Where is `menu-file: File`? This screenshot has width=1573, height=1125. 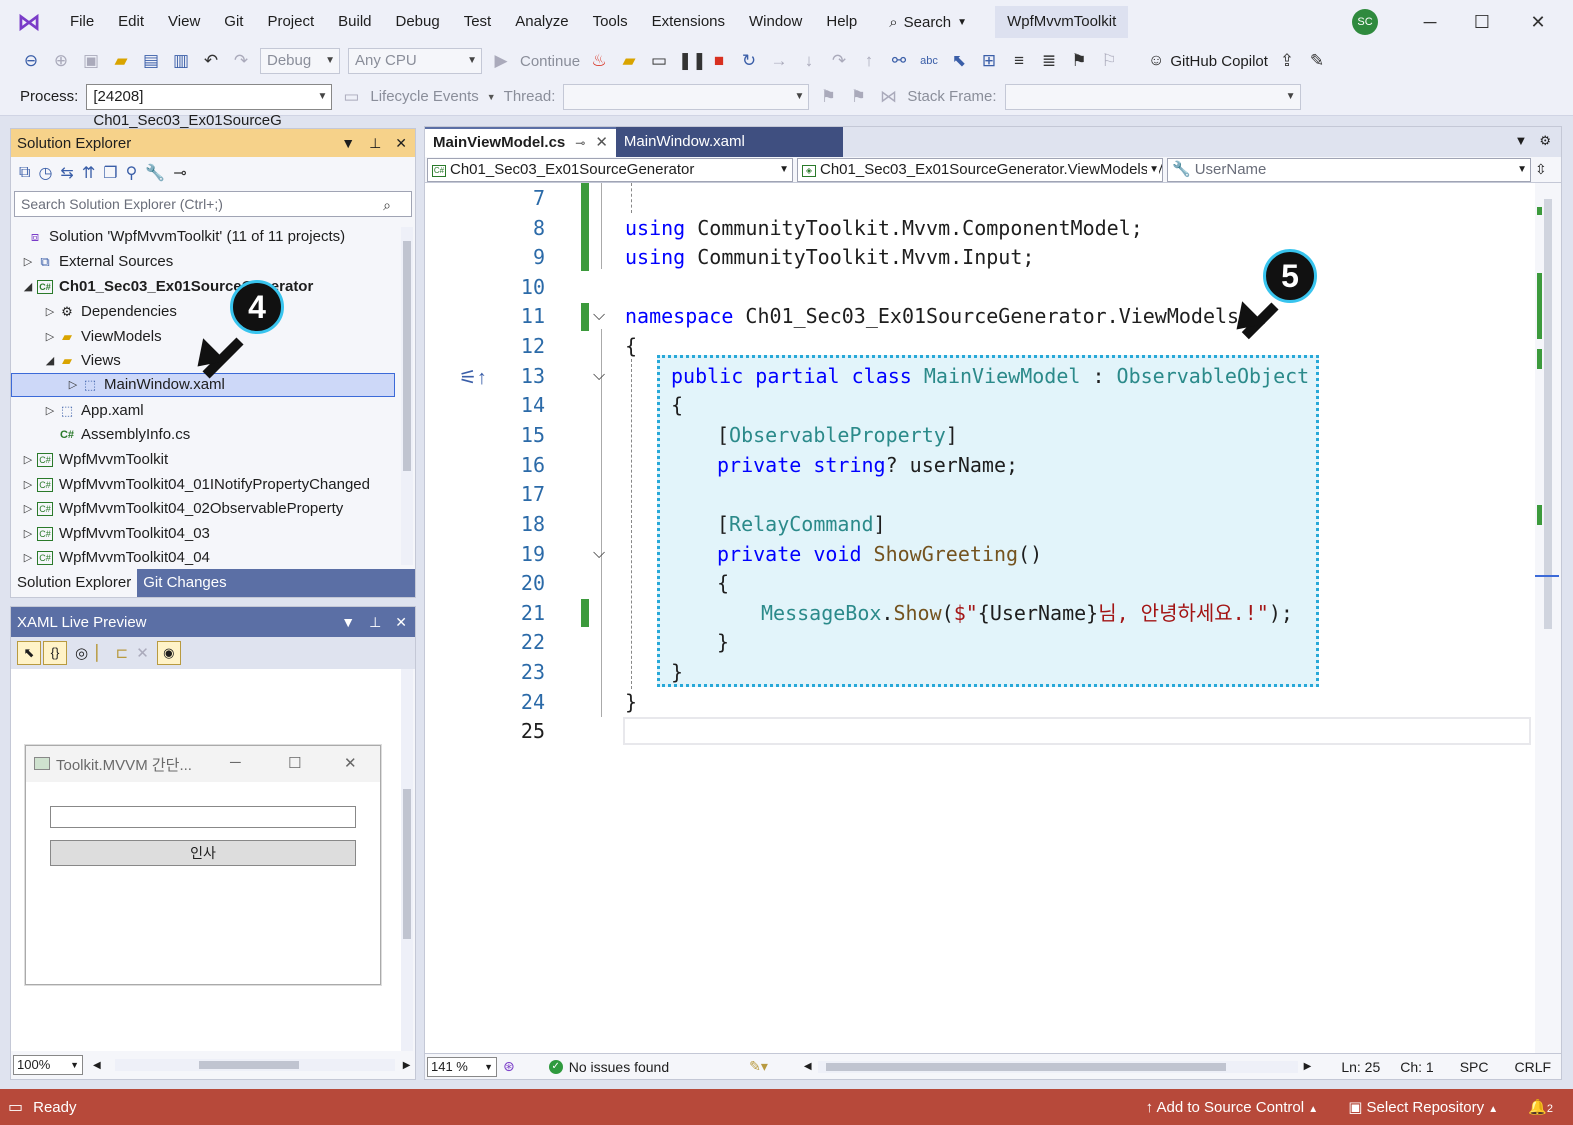
menu-file: File is located at coordinates (82, 22).